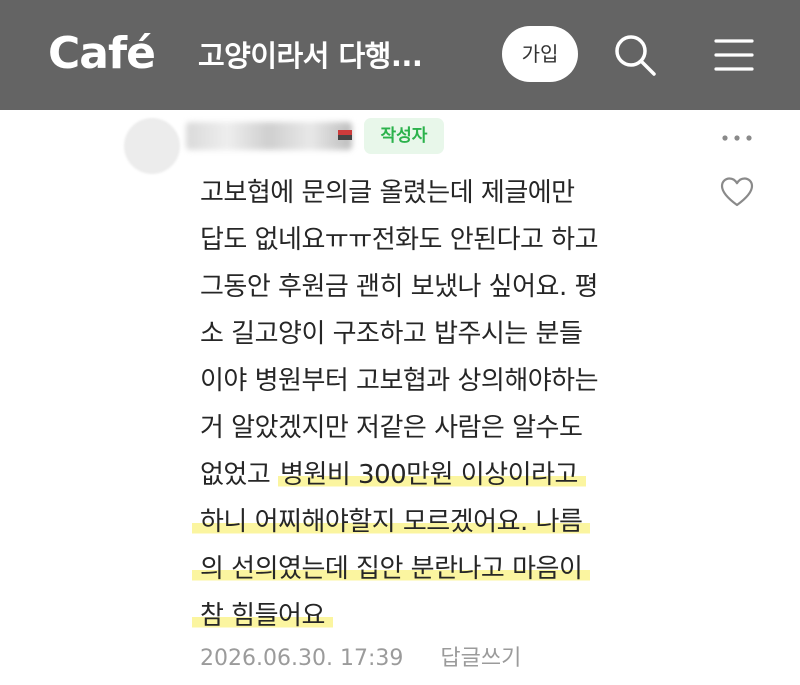  I want to click on author-nickname-blurred, so click(269, 136).